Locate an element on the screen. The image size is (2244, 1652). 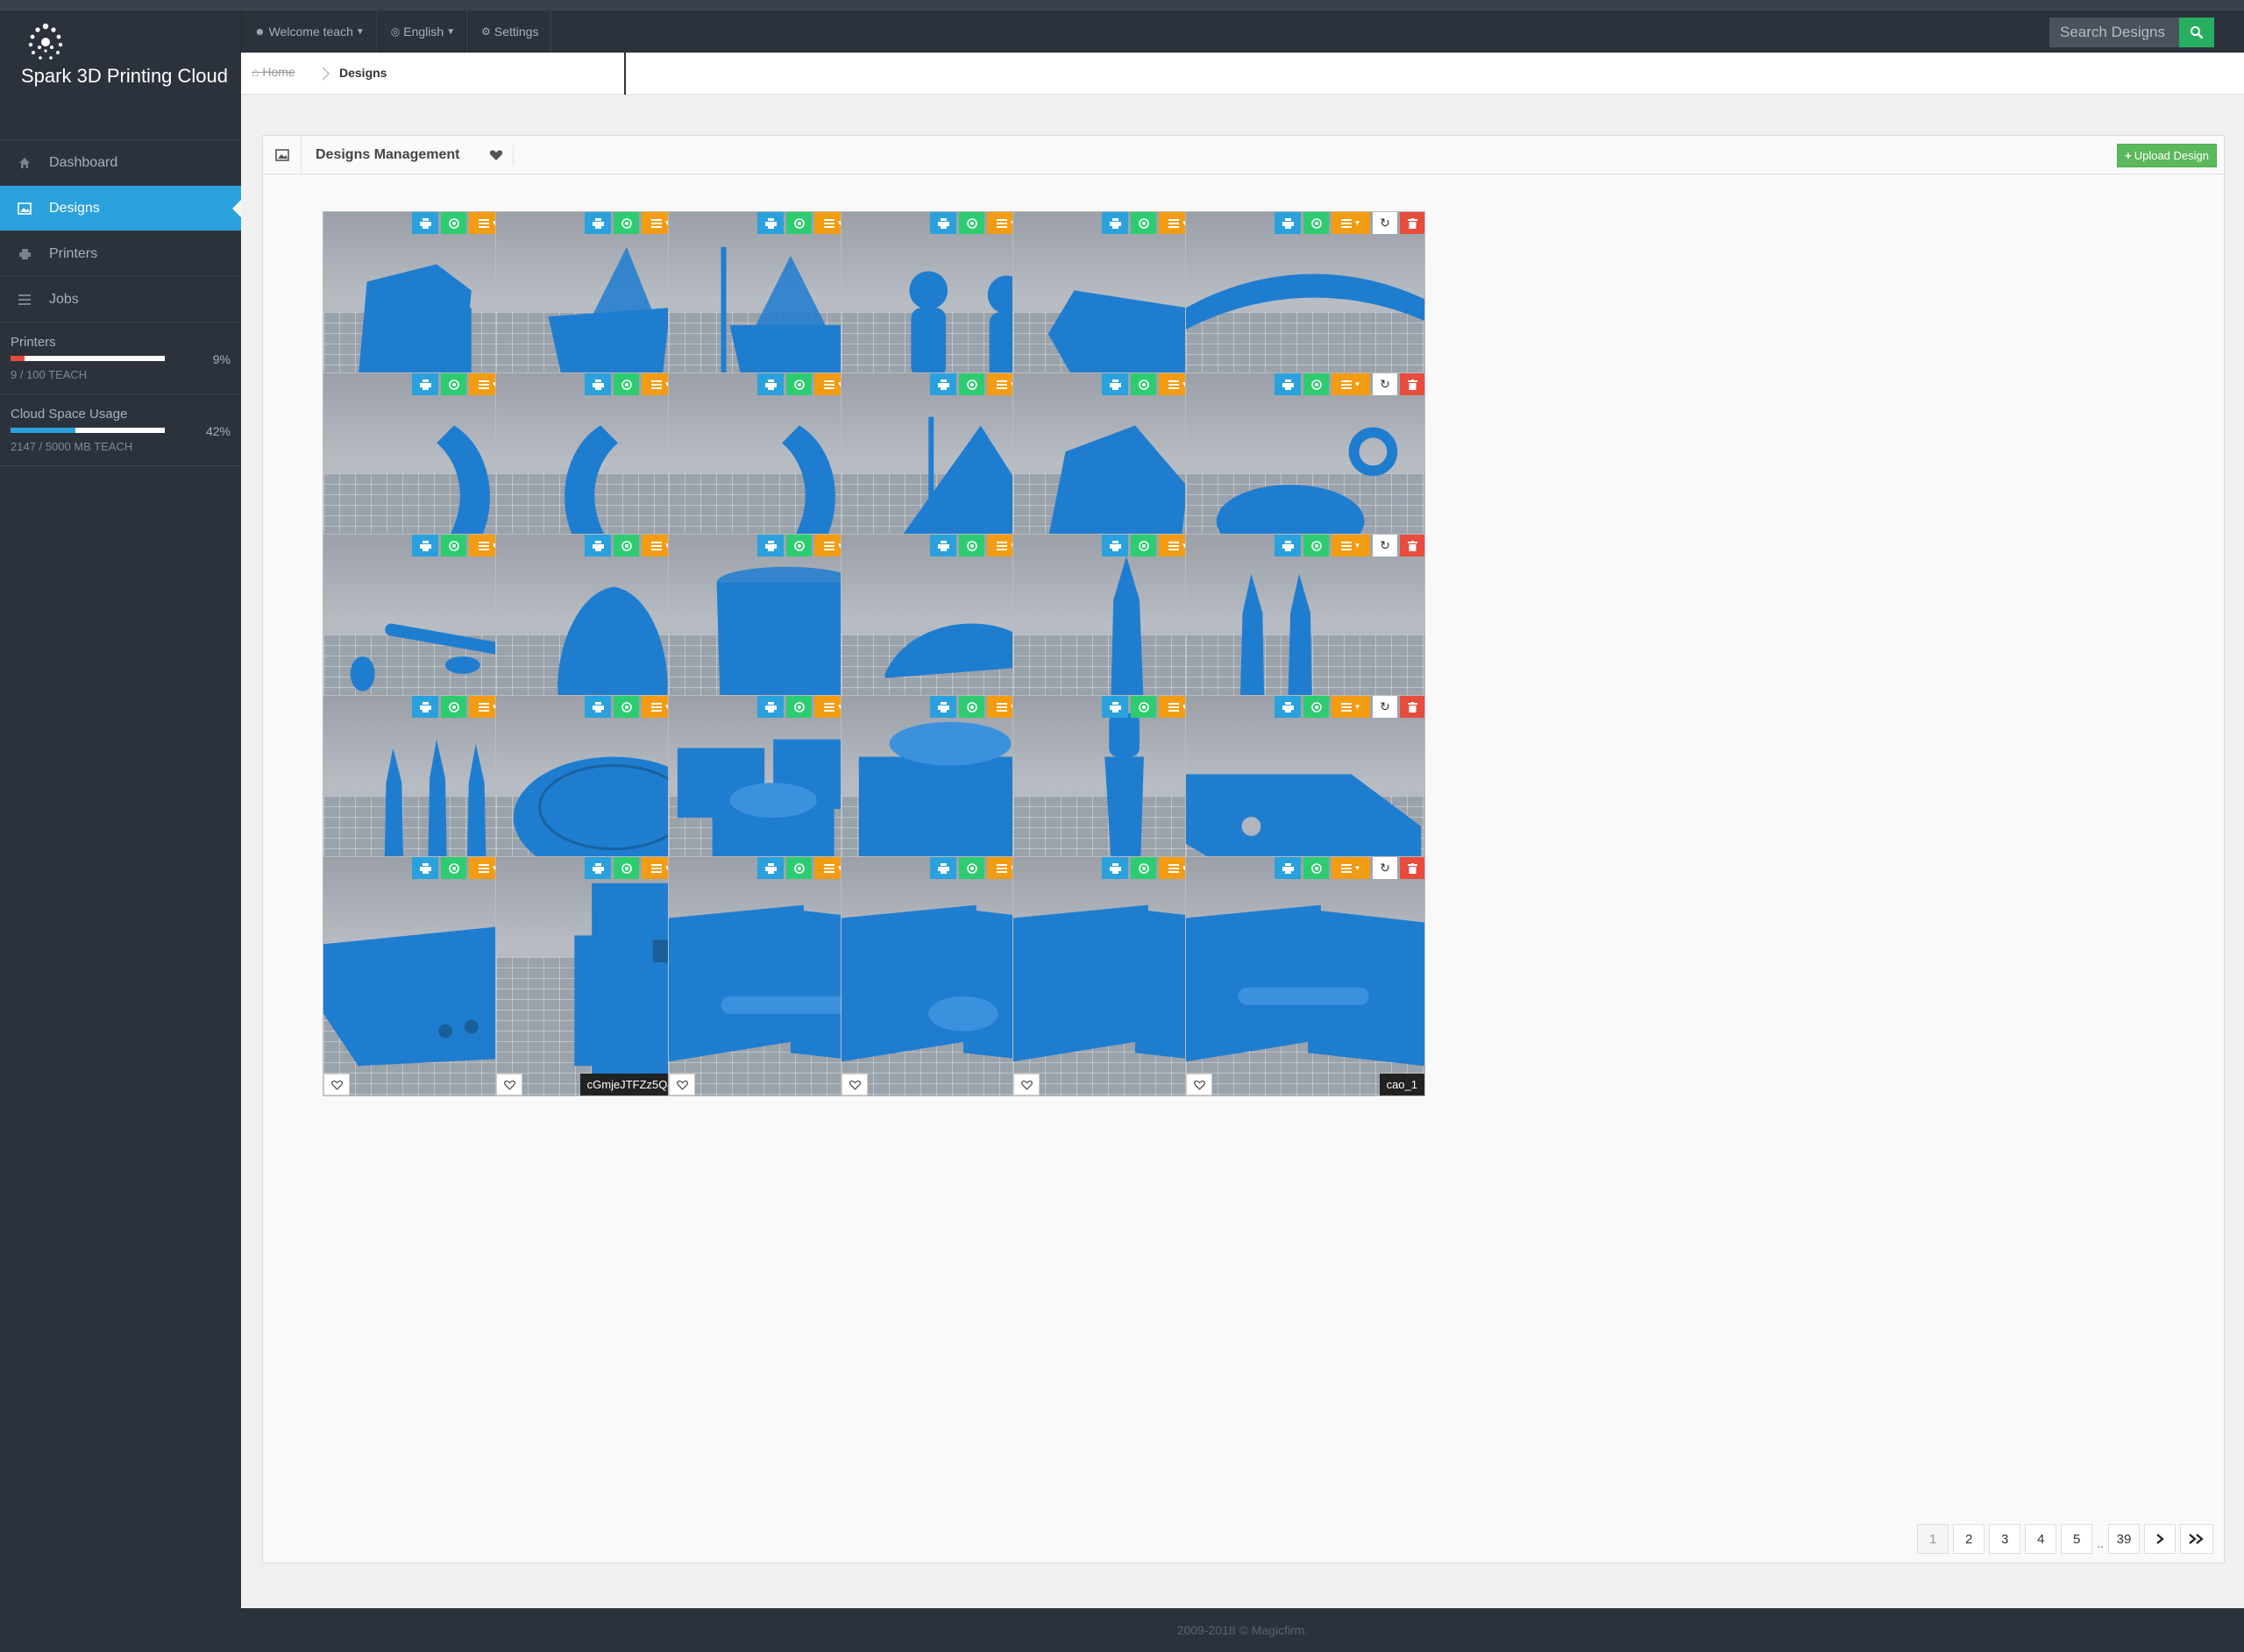
design-card: ▼ ↻ cao_1 is located at coordinates (1305, 976).